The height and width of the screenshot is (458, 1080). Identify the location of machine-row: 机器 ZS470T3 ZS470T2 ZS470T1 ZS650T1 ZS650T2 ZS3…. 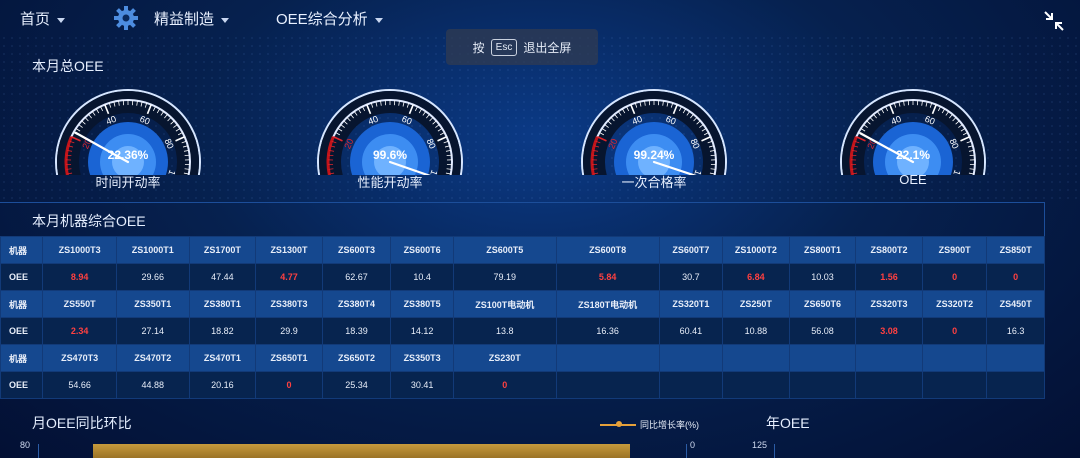
(522, 358).